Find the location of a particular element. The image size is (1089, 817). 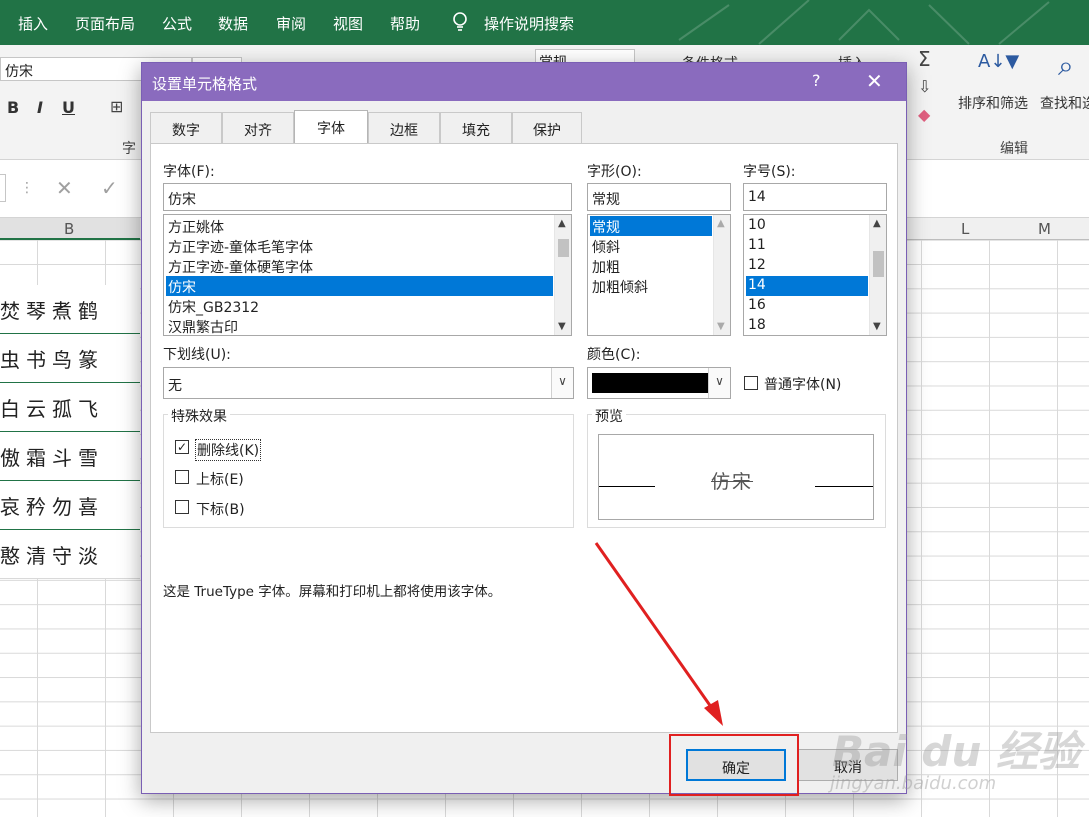

column-l-header: L is located at coordinates (965, 229).